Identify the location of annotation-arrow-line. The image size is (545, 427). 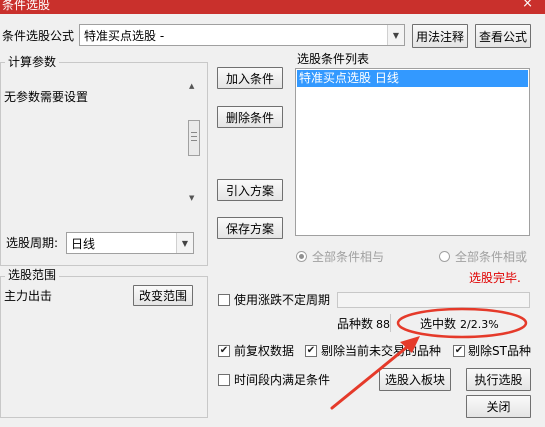
(372, 375).